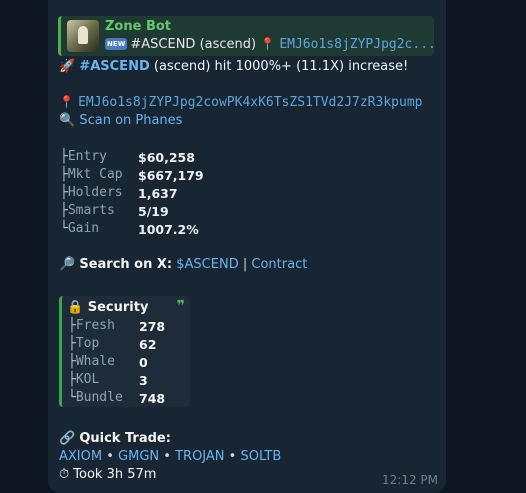  Describe the element at coordinates (75, 307) in the screenshot. I see `lock-icon: 🔒` at that location.